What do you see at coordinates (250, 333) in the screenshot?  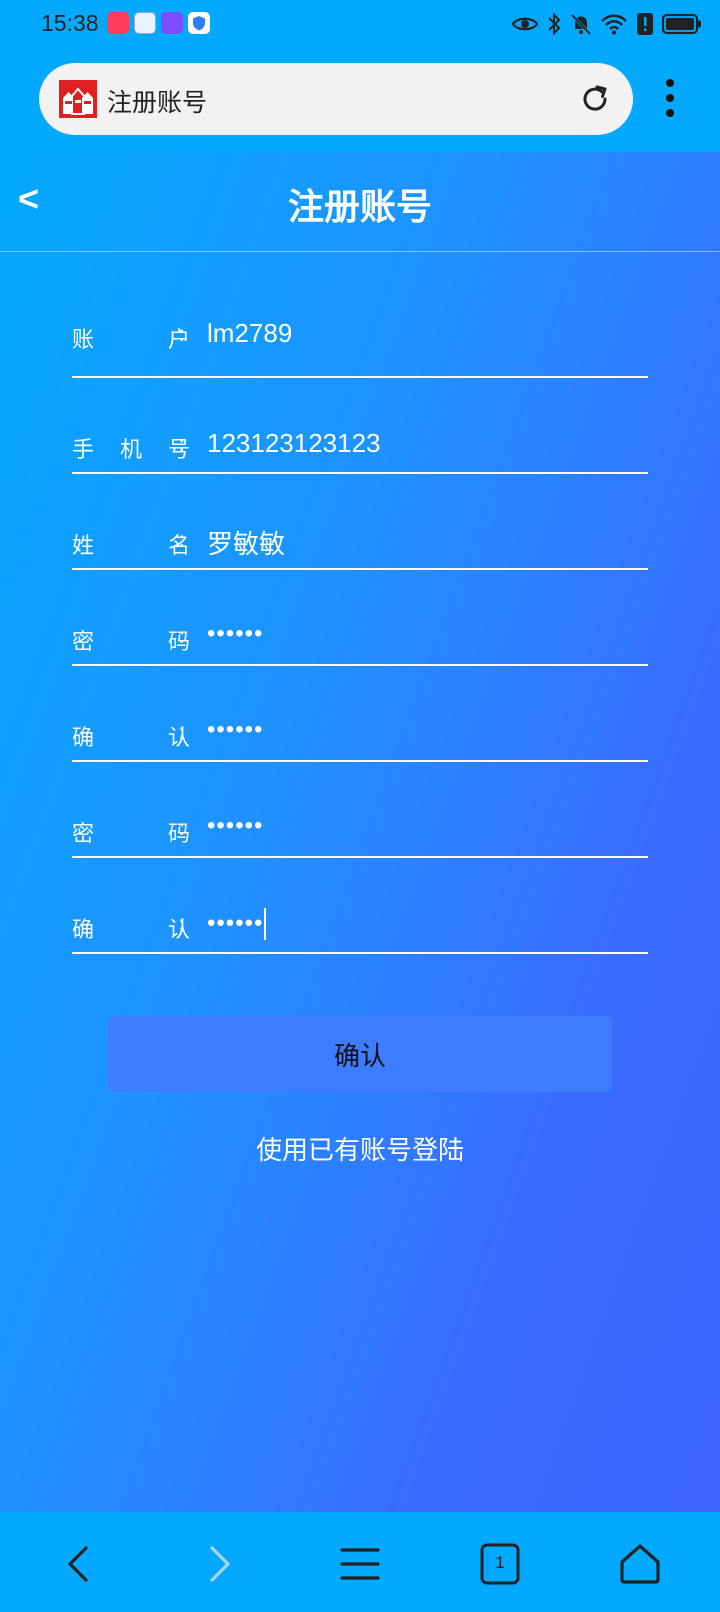 I see `account-value: lm2789` at bounding box center [250, 333].